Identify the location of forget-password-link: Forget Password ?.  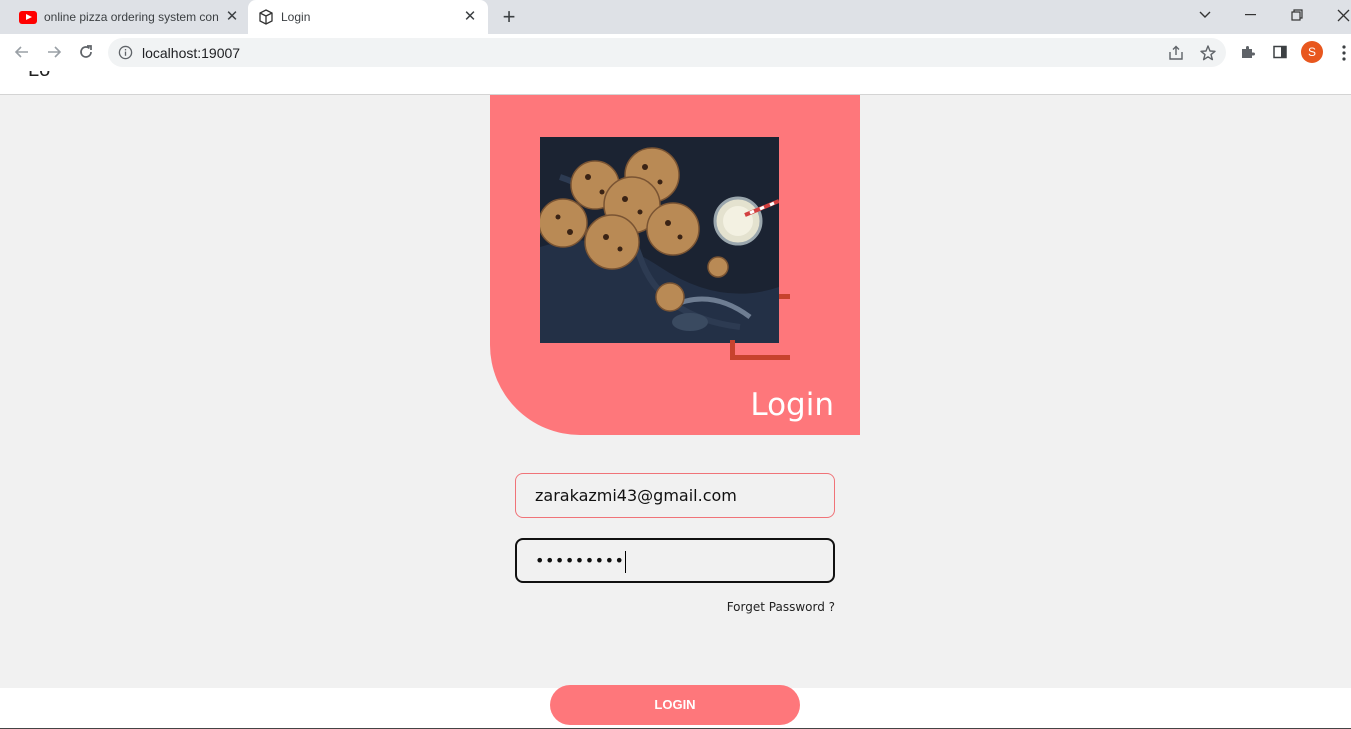
(781, 607).